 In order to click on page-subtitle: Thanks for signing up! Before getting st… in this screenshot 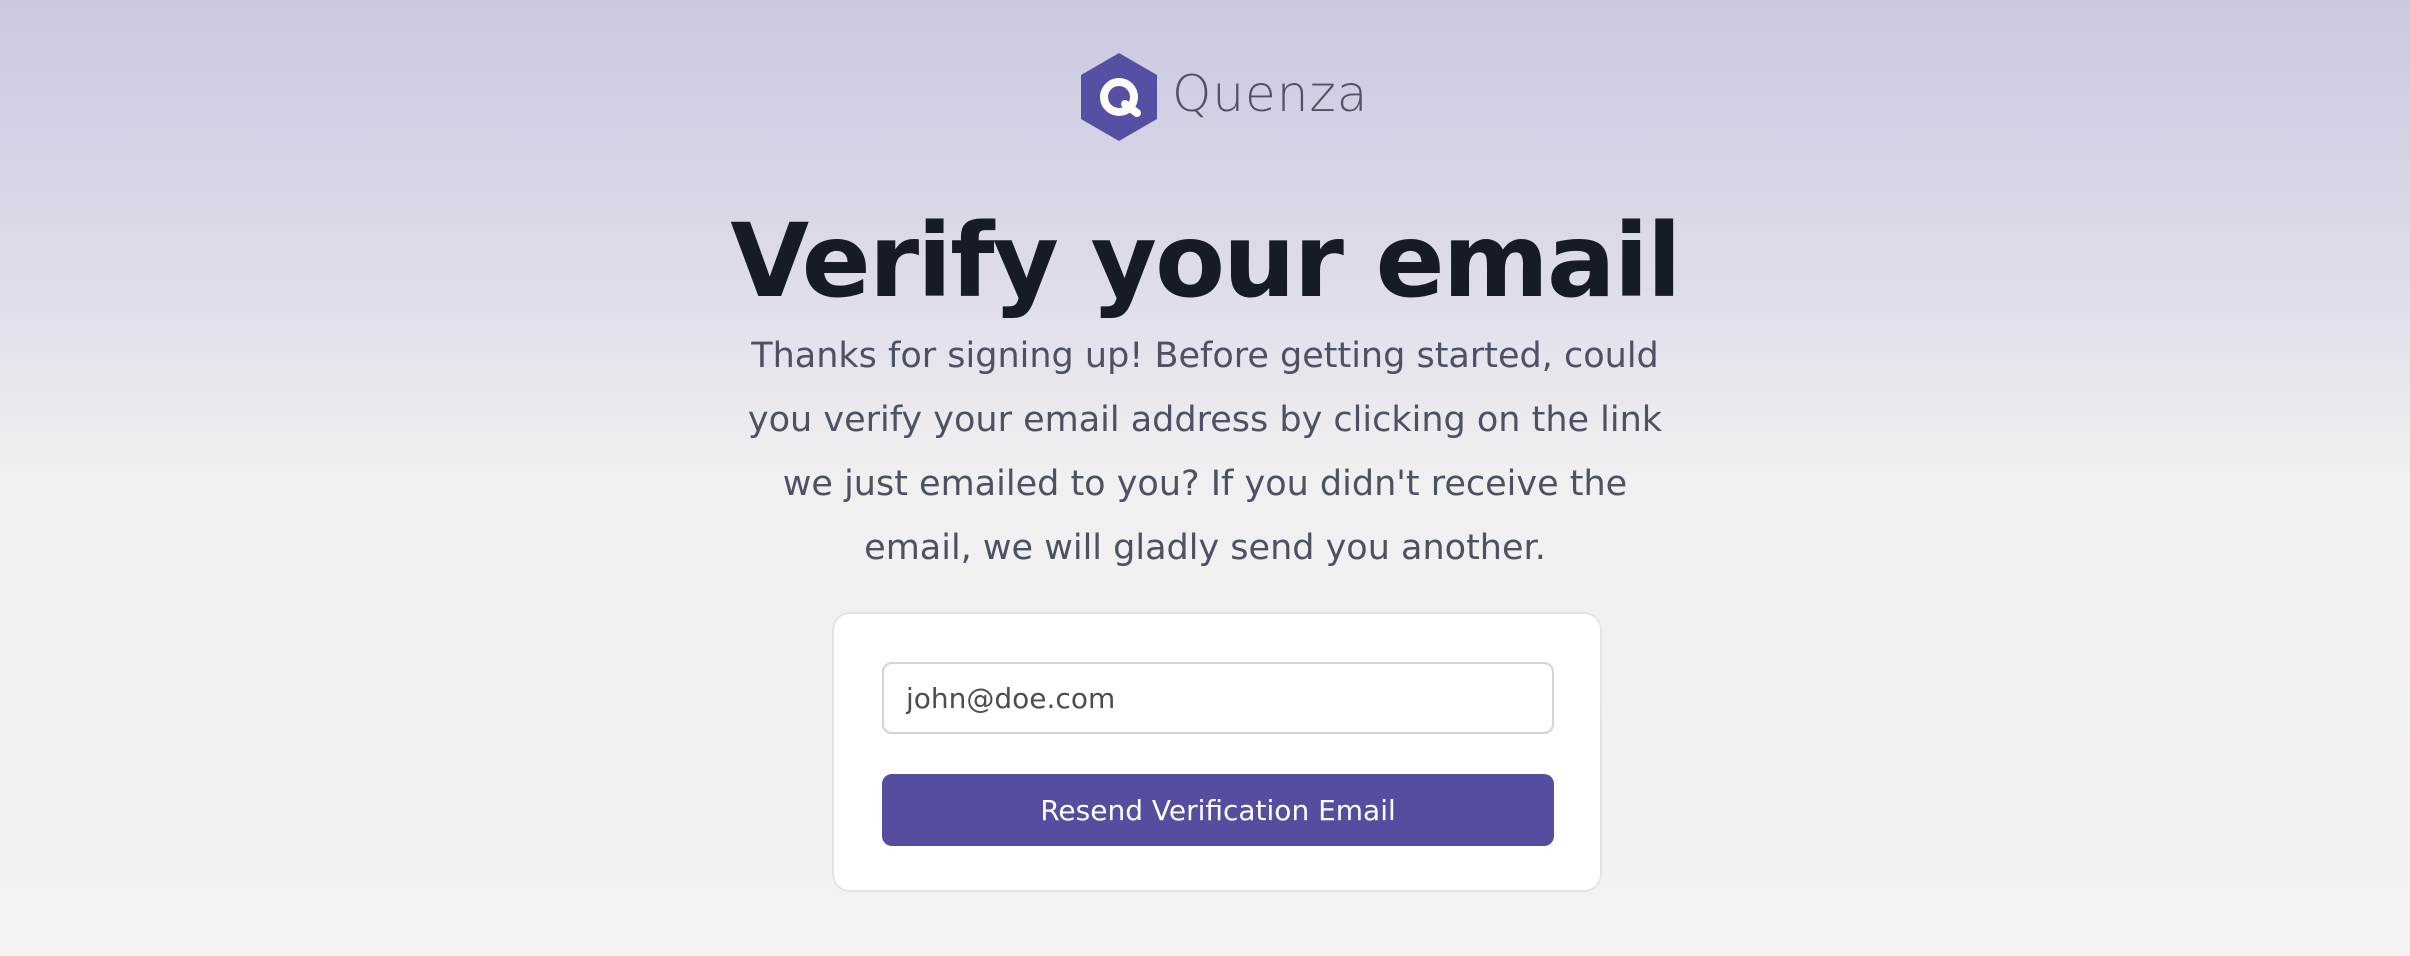, I will do `click(1205, 452)`.